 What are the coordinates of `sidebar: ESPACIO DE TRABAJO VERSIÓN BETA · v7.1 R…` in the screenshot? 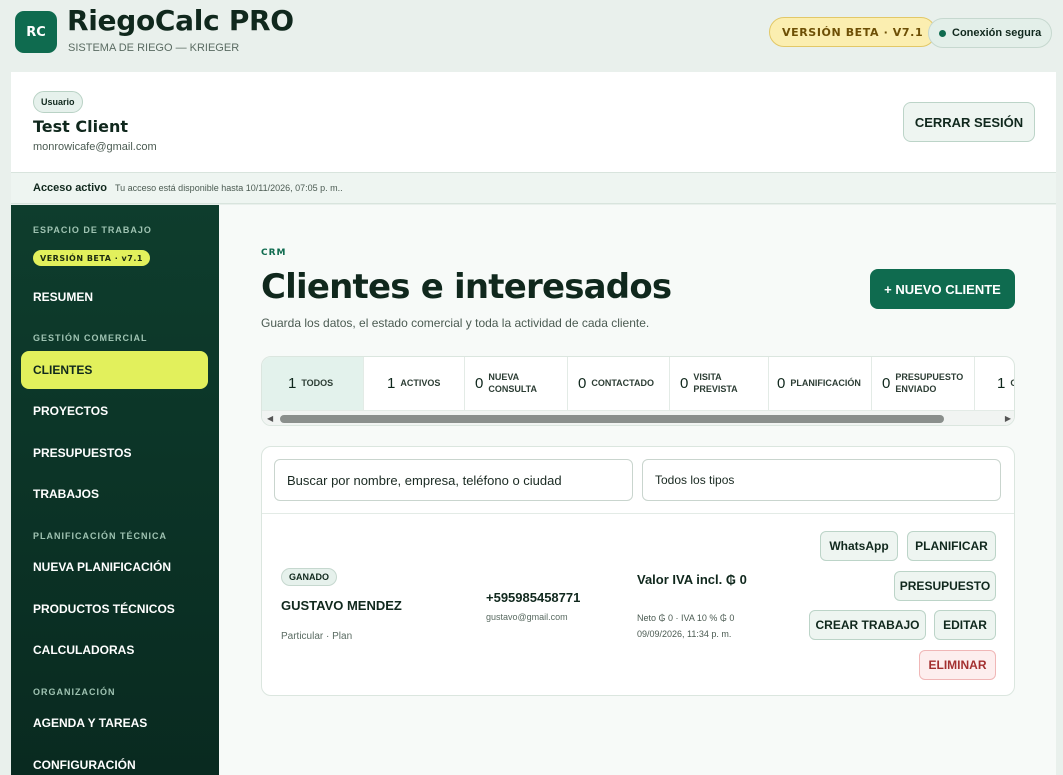 It's located at (115, 490).